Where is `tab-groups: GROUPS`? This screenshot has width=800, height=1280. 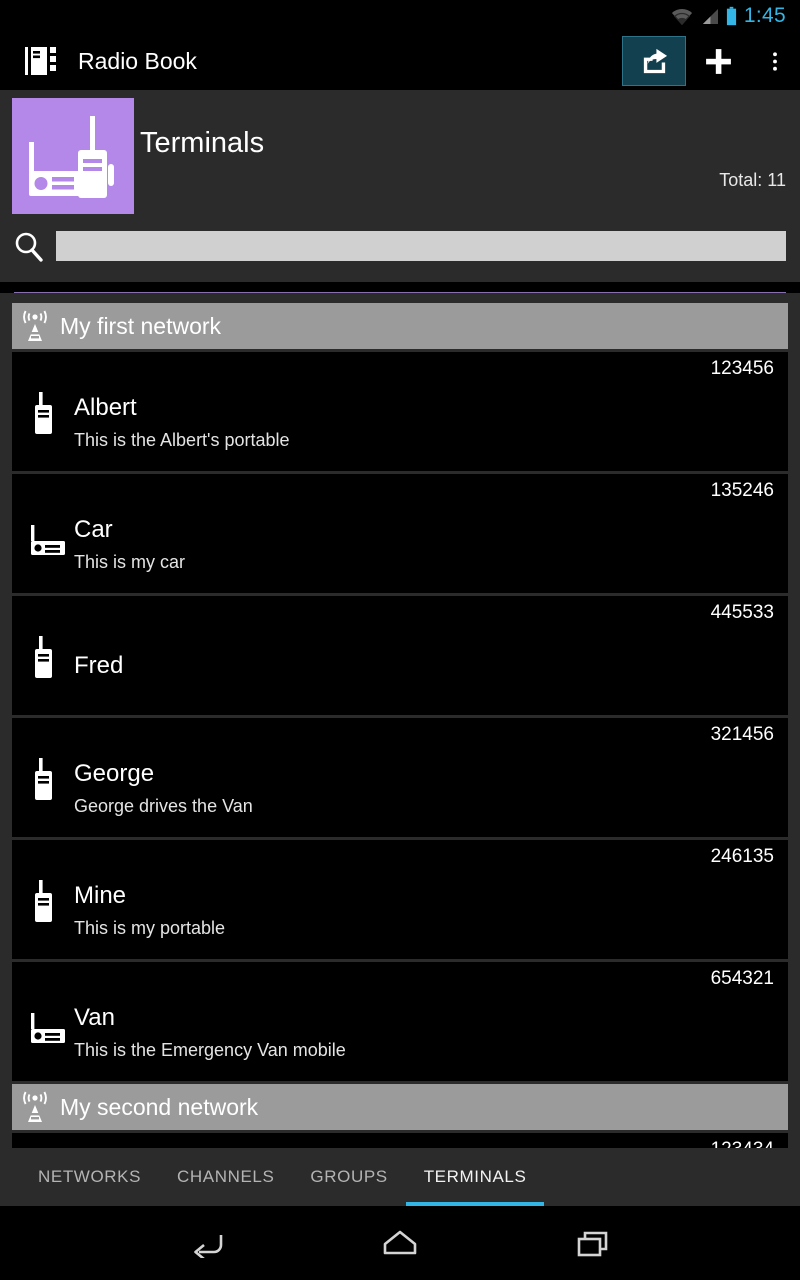 tab-groups: GROUPS is located at coordinates (348, 1177).